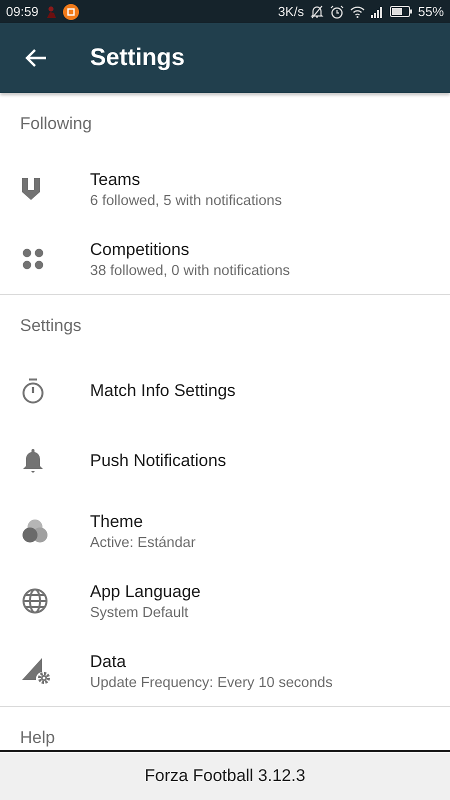  I want to click on signal-gear-icon, so click(37, 671).